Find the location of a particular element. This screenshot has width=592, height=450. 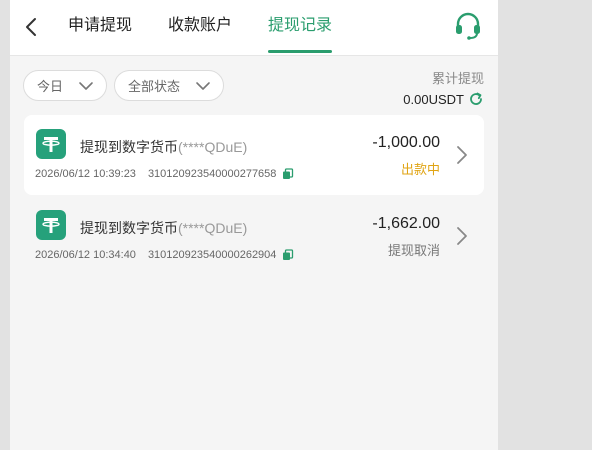

record-status: 提现取消 is located at coordinates (413, 250).